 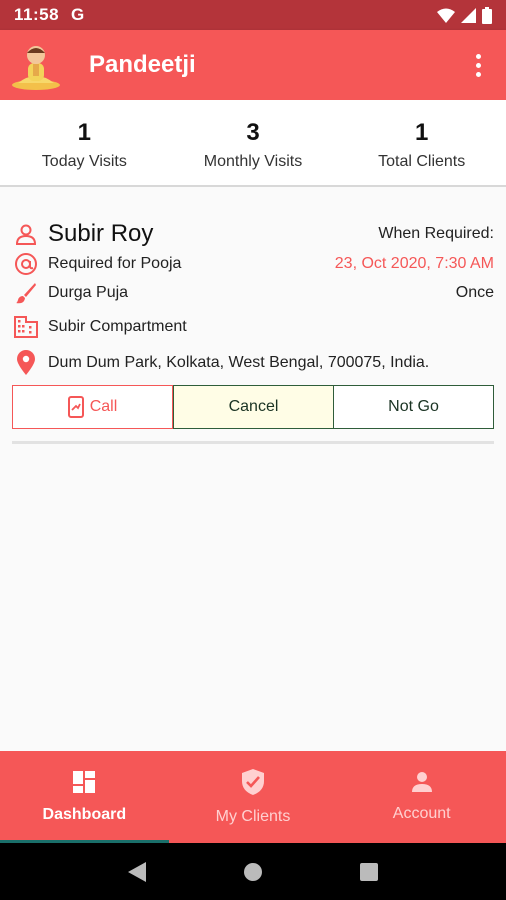 What do you see at coordinates (115, 263) in the screenshot?
I see `purpose-text: Required for Pooja` at bounding box center [115, 263].